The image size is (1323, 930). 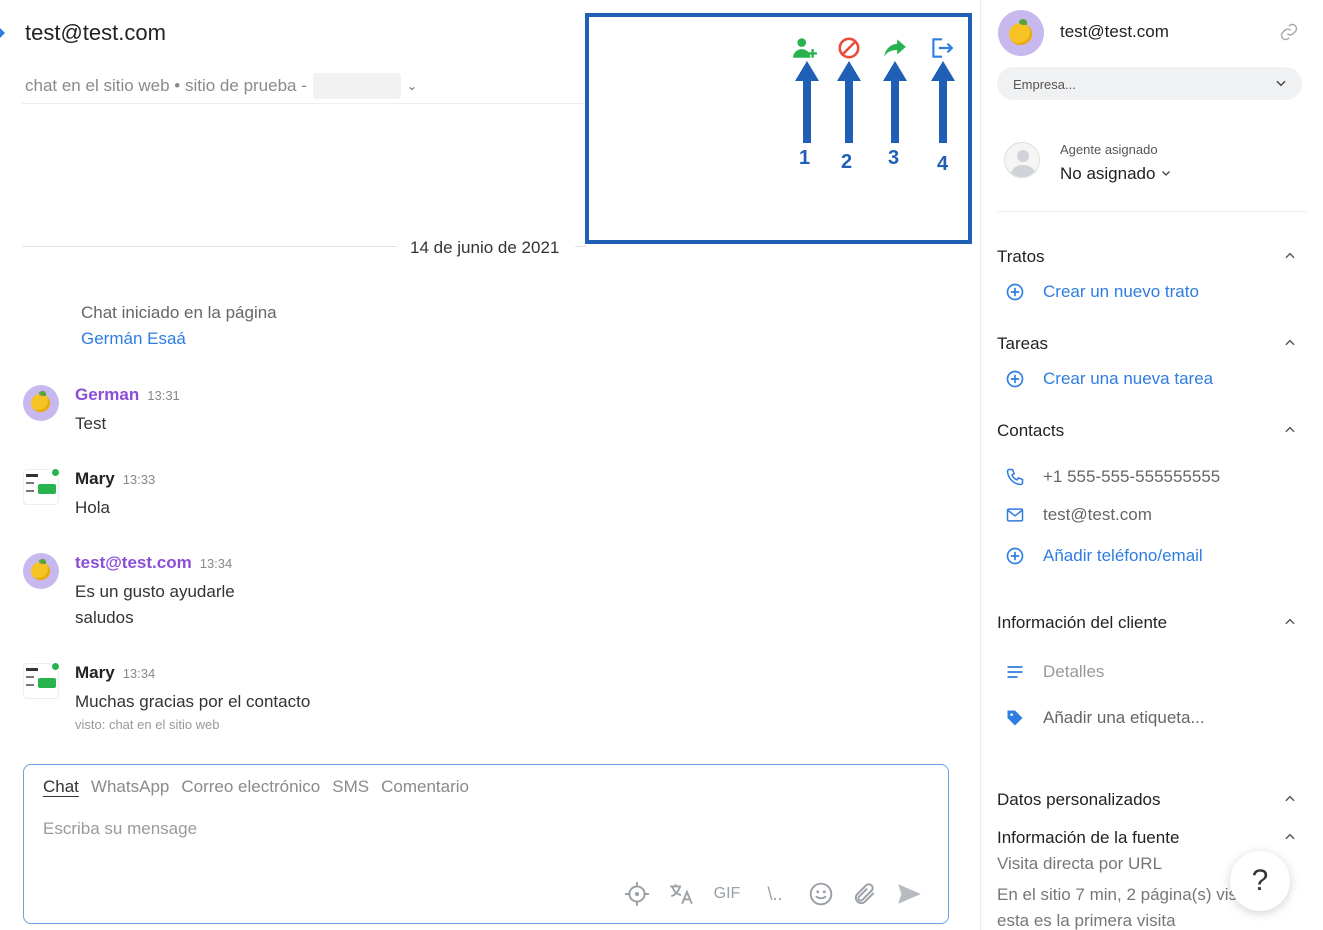 What do you see at coordinates (1079, 799) in the screenshot?
I see `section-title-personalizados: Datos personalizados` at bounding box center [1079, 799].